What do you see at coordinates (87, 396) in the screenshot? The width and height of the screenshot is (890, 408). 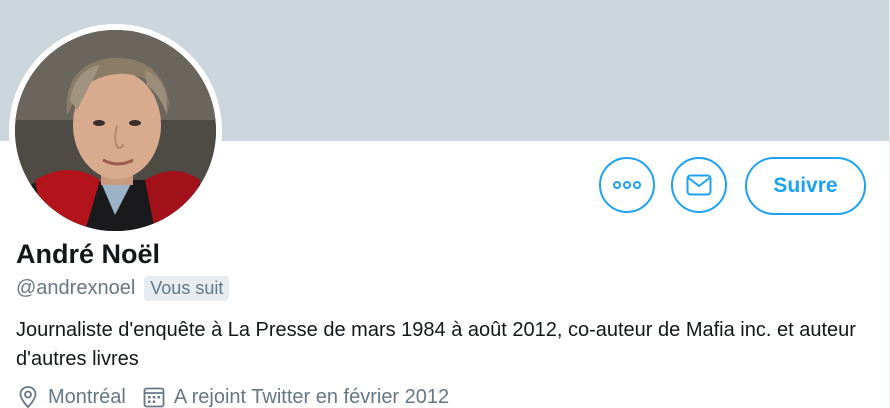 I see `profile-location: Montréal` at bounding box center [87, 396].